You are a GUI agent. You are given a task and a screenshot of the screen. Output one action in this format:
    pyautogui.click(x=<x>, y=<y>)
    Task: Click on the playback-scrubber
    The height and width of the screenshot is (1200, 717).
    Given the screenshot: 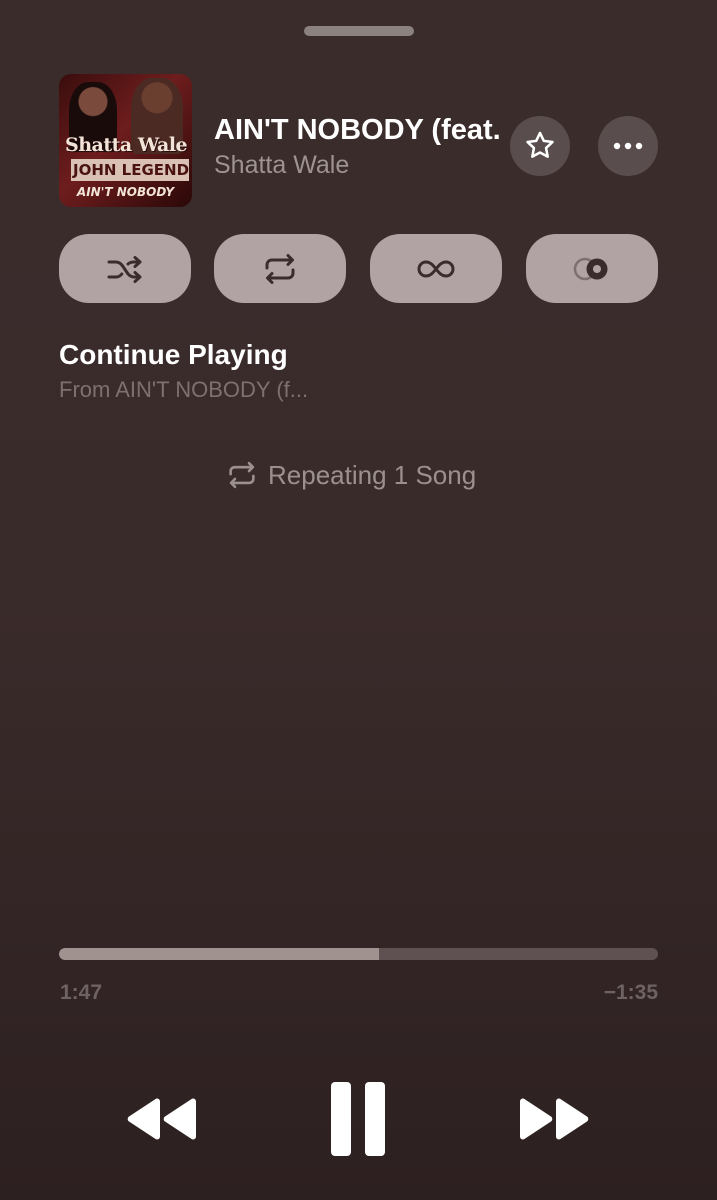 What is the action you would take?
    pyautogui.click(x=358, y=954)
    